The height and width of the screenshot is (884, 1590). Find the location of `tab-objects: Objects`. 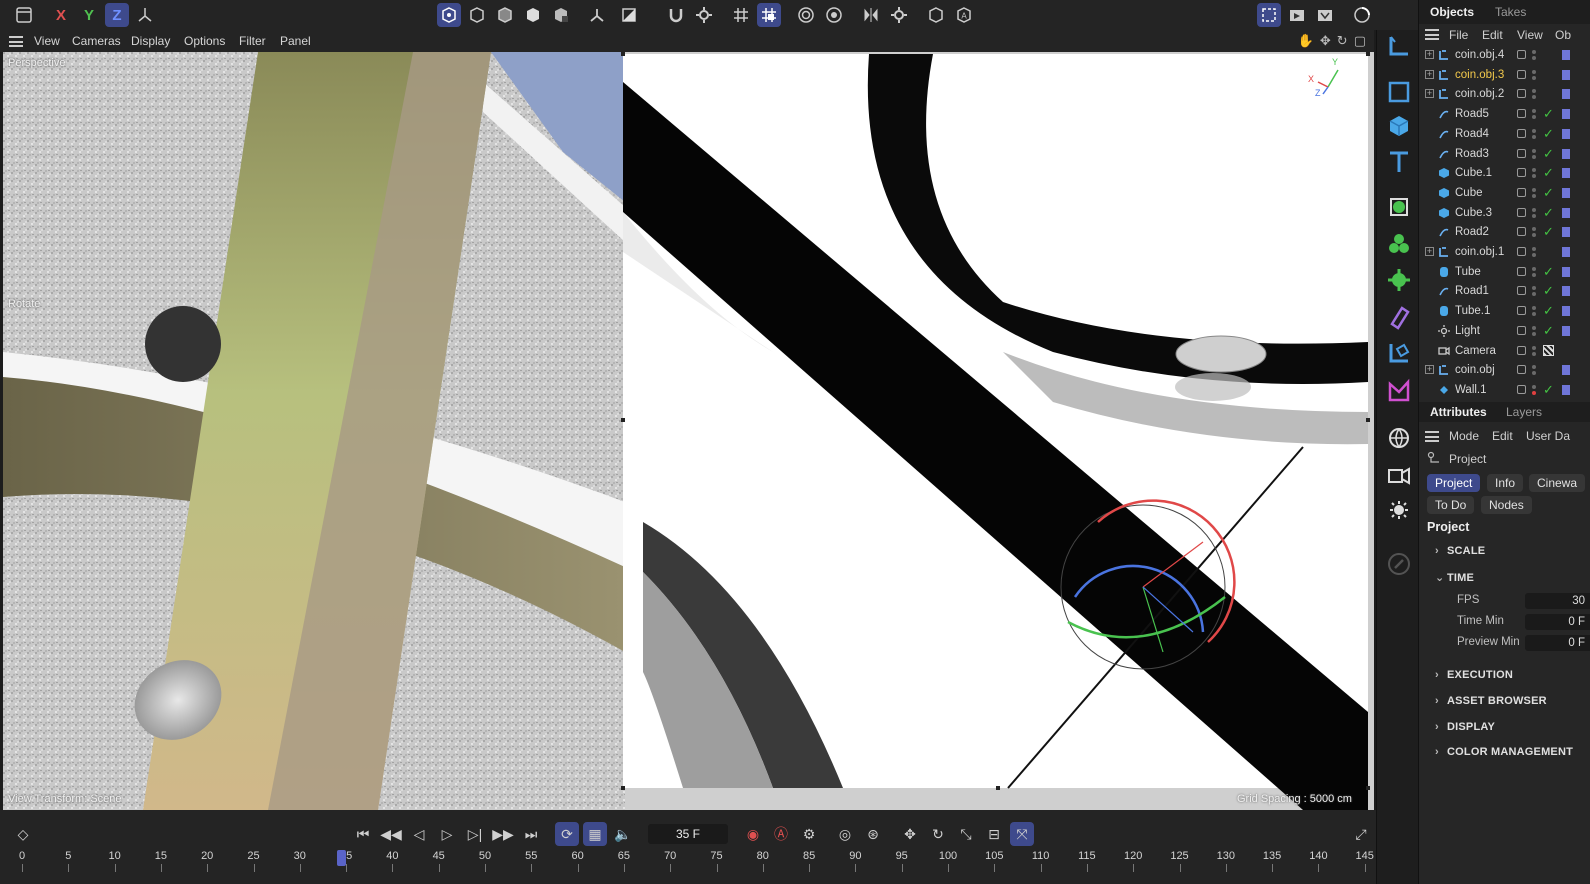

tab-objects: Objects is located at coordinates (1452, 12).